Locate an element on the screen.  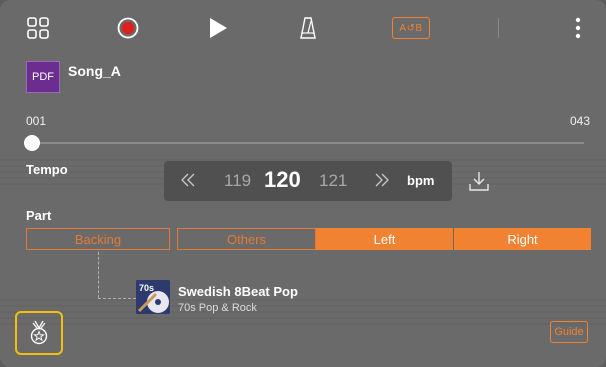
tempo-next-value: 121 is located at coordinates (333, 181).